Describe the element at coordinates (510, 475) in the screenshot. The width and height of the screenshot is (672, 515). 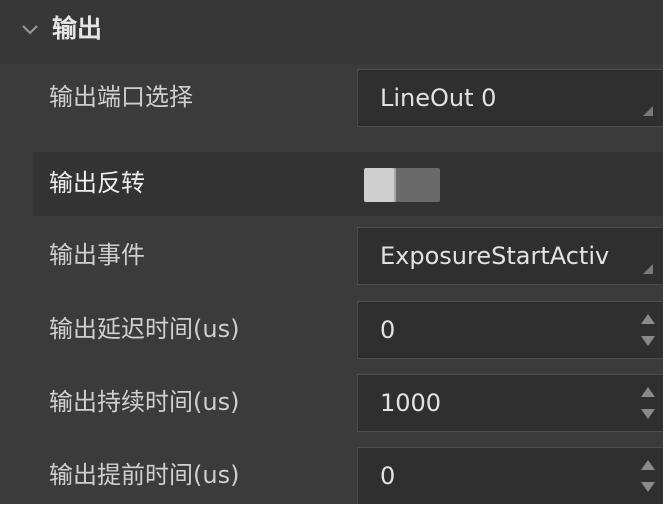
I see `output-advance-spinbox: 0` at that location.